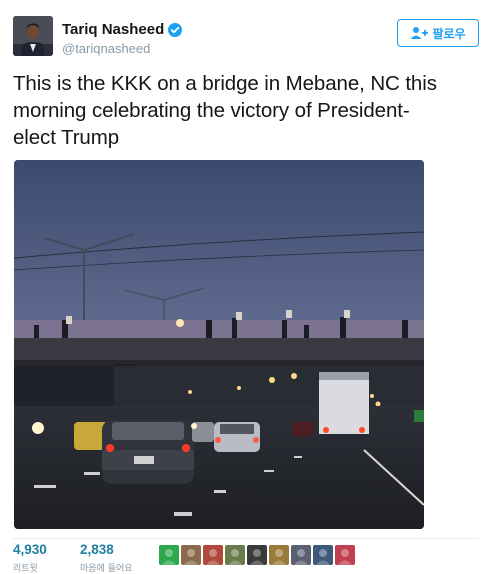  I want to click on add-person-icon, so click(419, 33).